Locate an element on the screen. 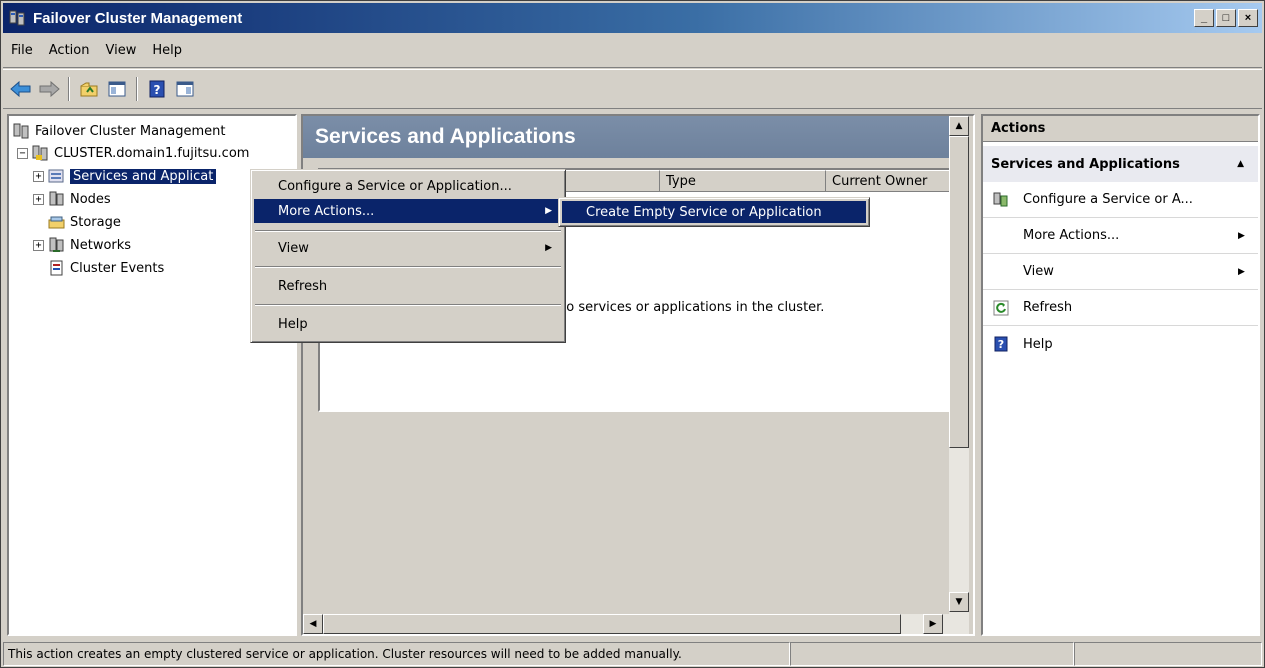 The width and height of the screenshot is (1265, 668). tree-item-storage-label: Storage is located at coordinates (95, 222).